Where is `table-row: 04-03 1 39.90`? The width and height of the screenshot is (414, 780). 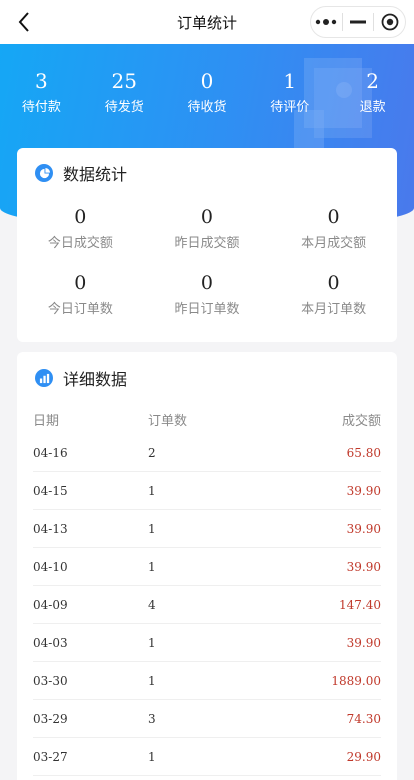 table-row: 04-03 1 39.90 is located at coordinates (207, 643).